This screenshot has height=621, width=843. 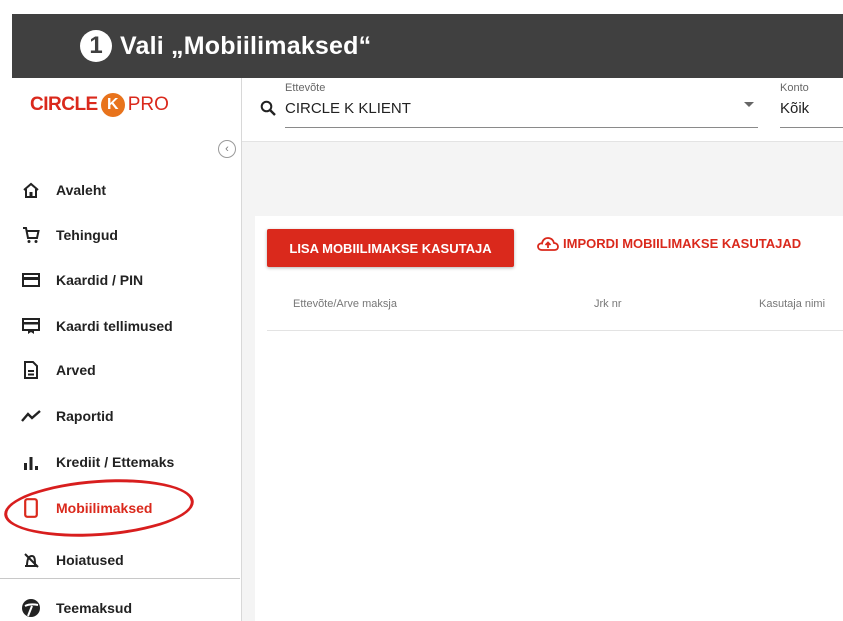 I want to click on filter-bar: Ettevõte CIRCLE K KLIENT Konto Kõik, so click(x=542, y=110).